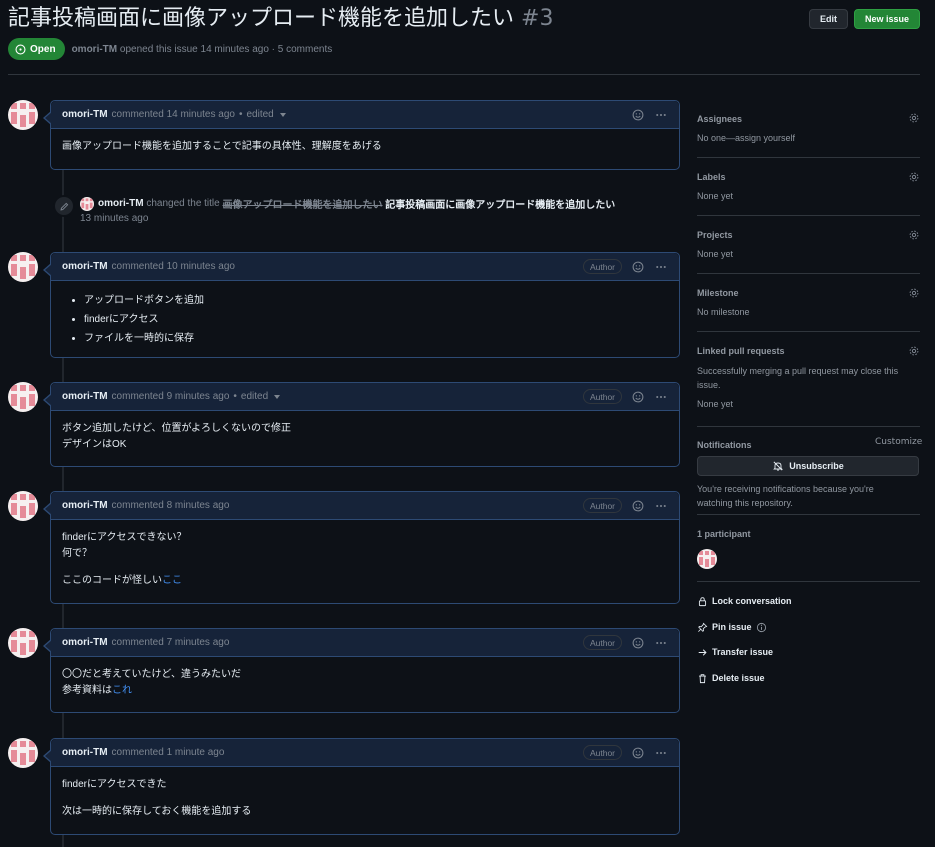 The image size is (935, 847). What do you see at coordinates (464, 74) in the screenshot?
I see `header-divider` at bounding box center [464, 74].